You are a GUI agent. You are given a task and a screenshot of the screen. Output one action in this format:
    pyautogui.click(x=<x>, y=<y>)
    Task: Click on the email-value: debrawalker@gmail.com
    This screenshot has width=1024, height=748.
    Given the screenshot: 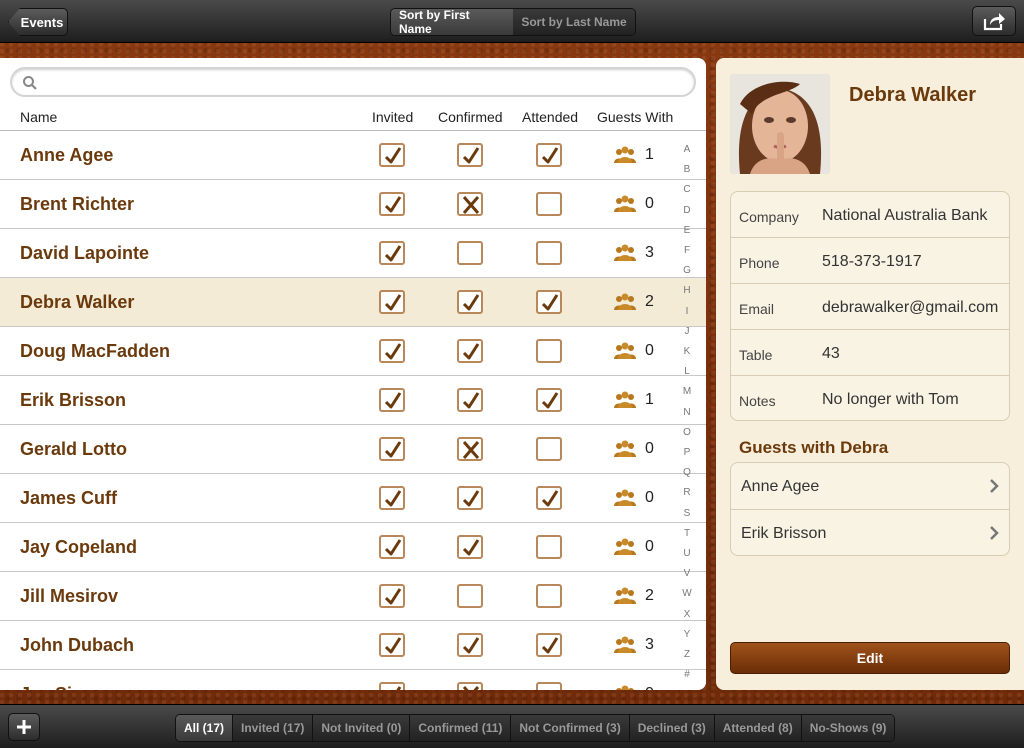 What is the action you would take?
    pyautogui.click(x=910, y=308)
    